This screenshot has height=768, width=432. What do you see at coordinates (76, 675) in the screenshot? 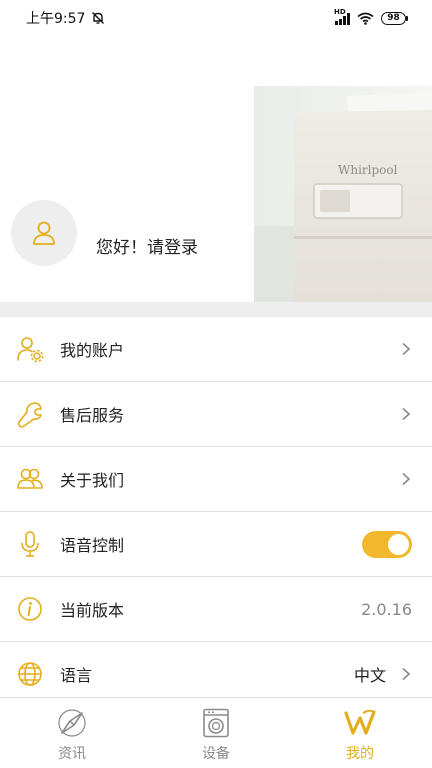
I see `menu-item-label: 语言` at bounding box center [76, 675].